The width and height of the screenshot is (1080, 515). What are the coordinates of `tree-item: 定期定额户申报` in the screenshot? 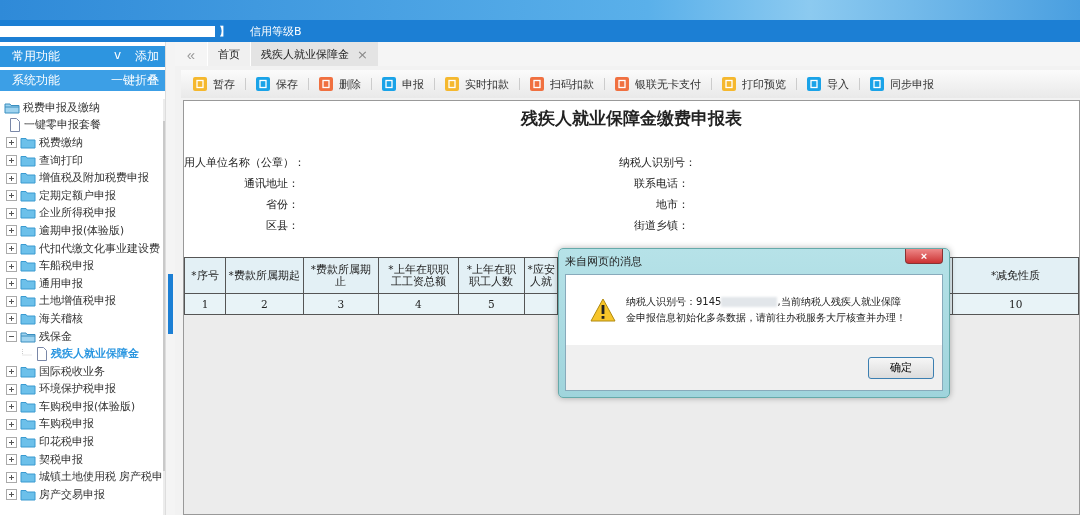 It's located at (77, 195).